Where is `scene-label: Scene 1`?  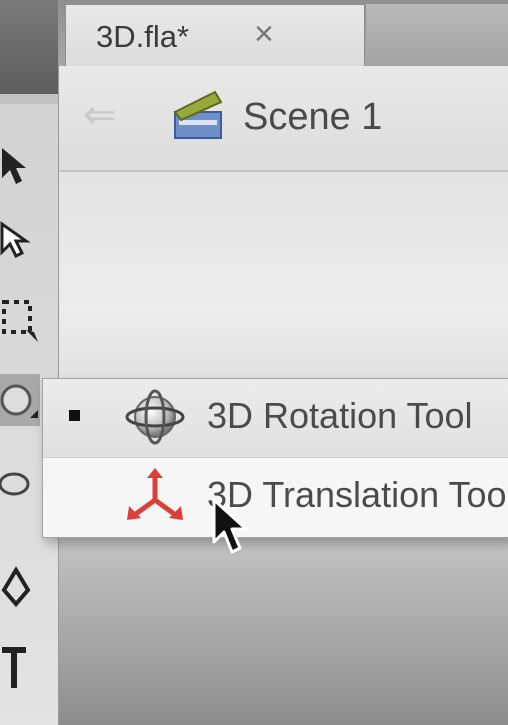 scene-label: Scene 1 is located at coordinates (312, 117).